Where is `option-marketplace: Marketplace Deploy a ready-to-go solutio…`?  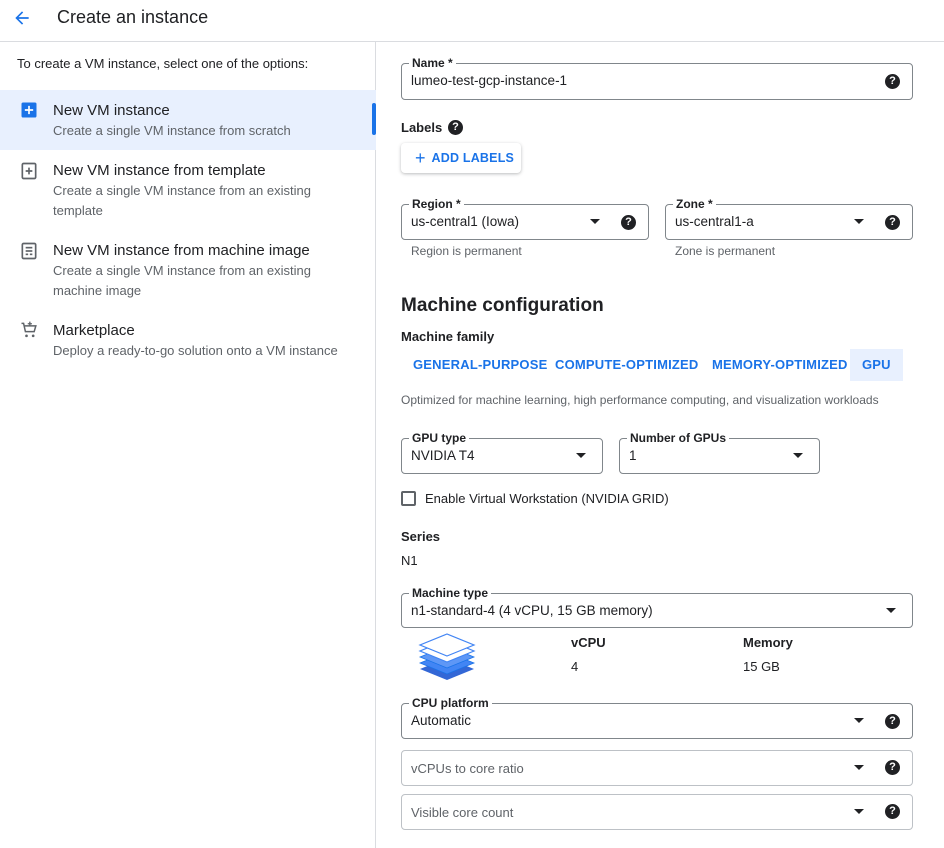
option-marketplace: Marketplace Deploy a ready-to-go solutio… is located at coordinates (188, 340).